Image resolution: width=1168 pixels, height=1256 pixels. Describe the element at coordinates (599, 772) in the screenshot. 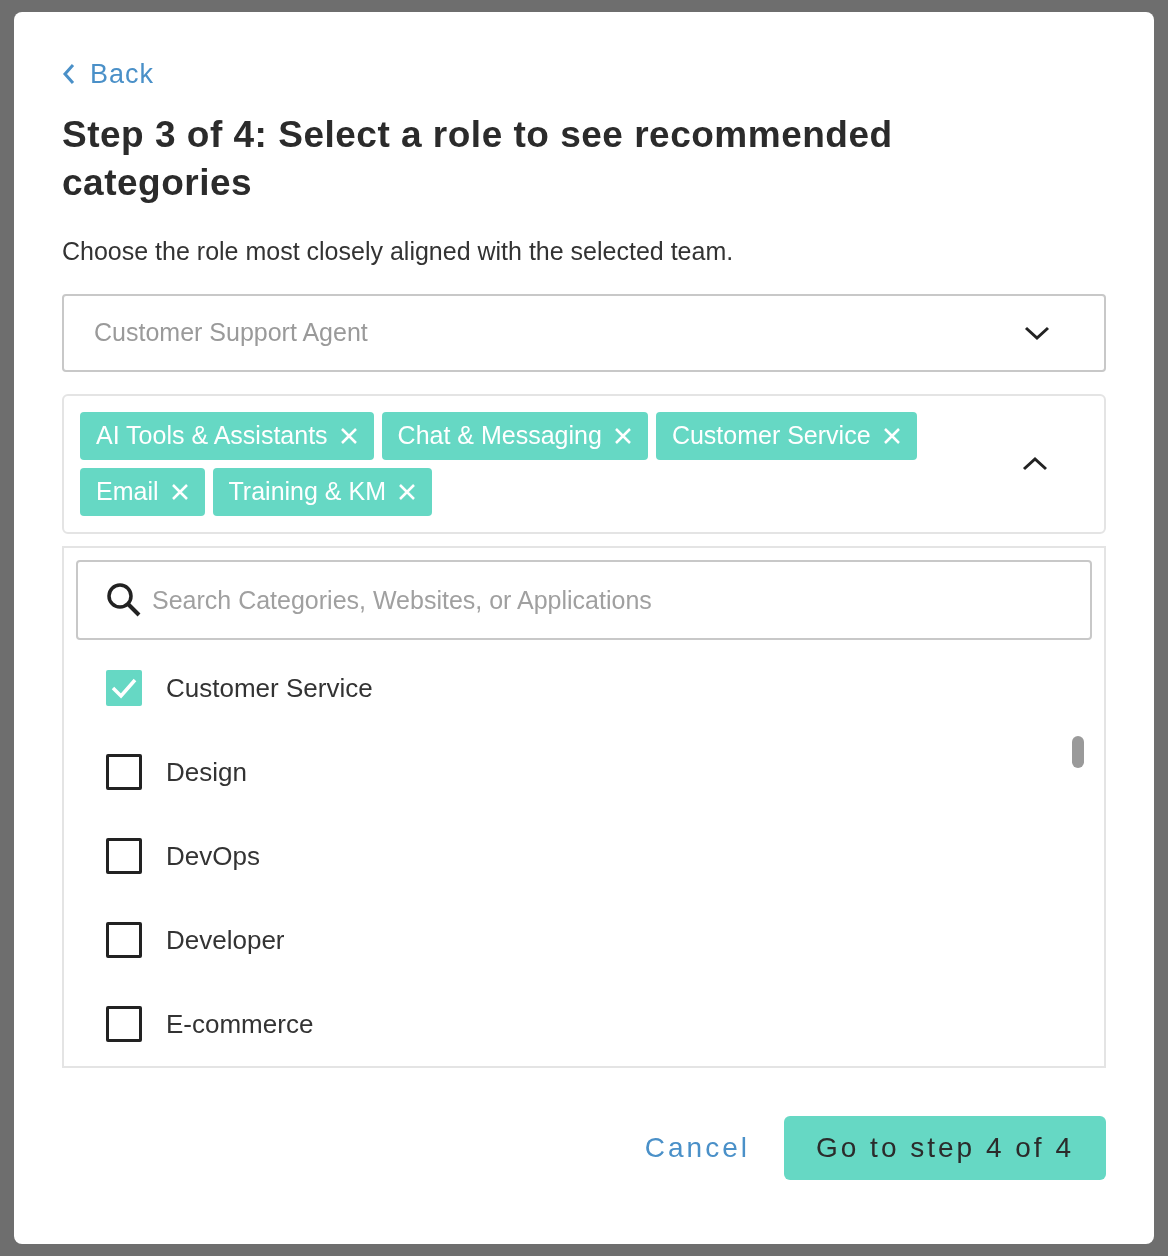

I see `category-option: Design` at that location.